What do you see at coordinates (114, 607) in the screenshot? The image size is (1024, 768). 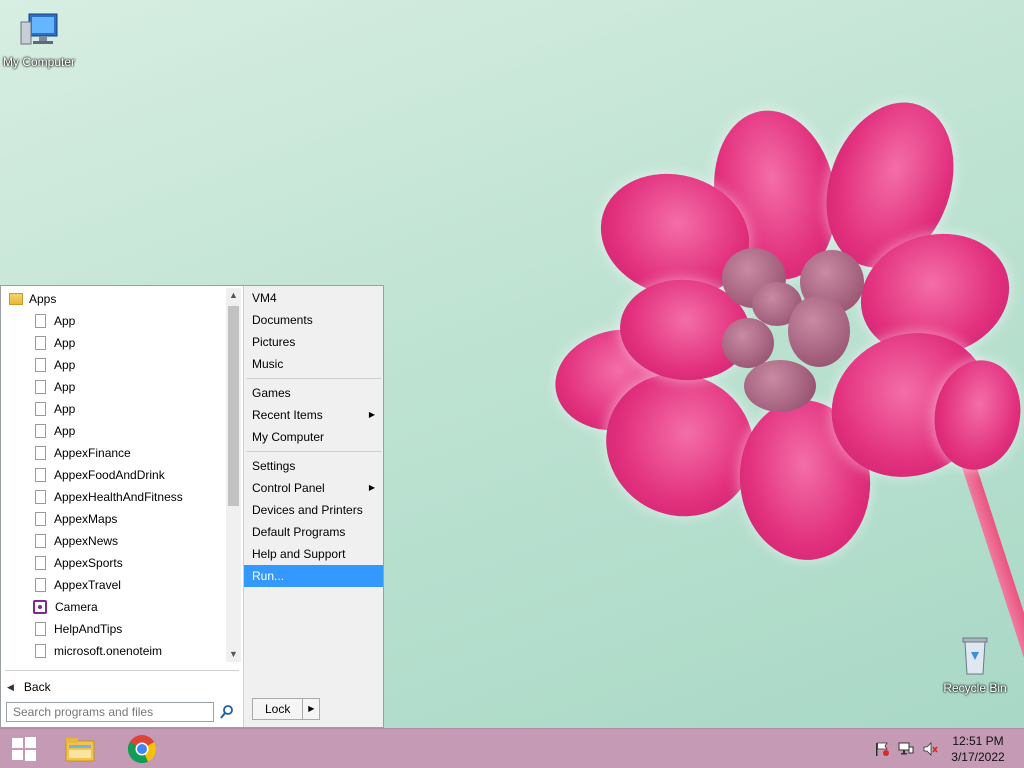 I see `program-item: Camera` at bounding box center [114, 607].